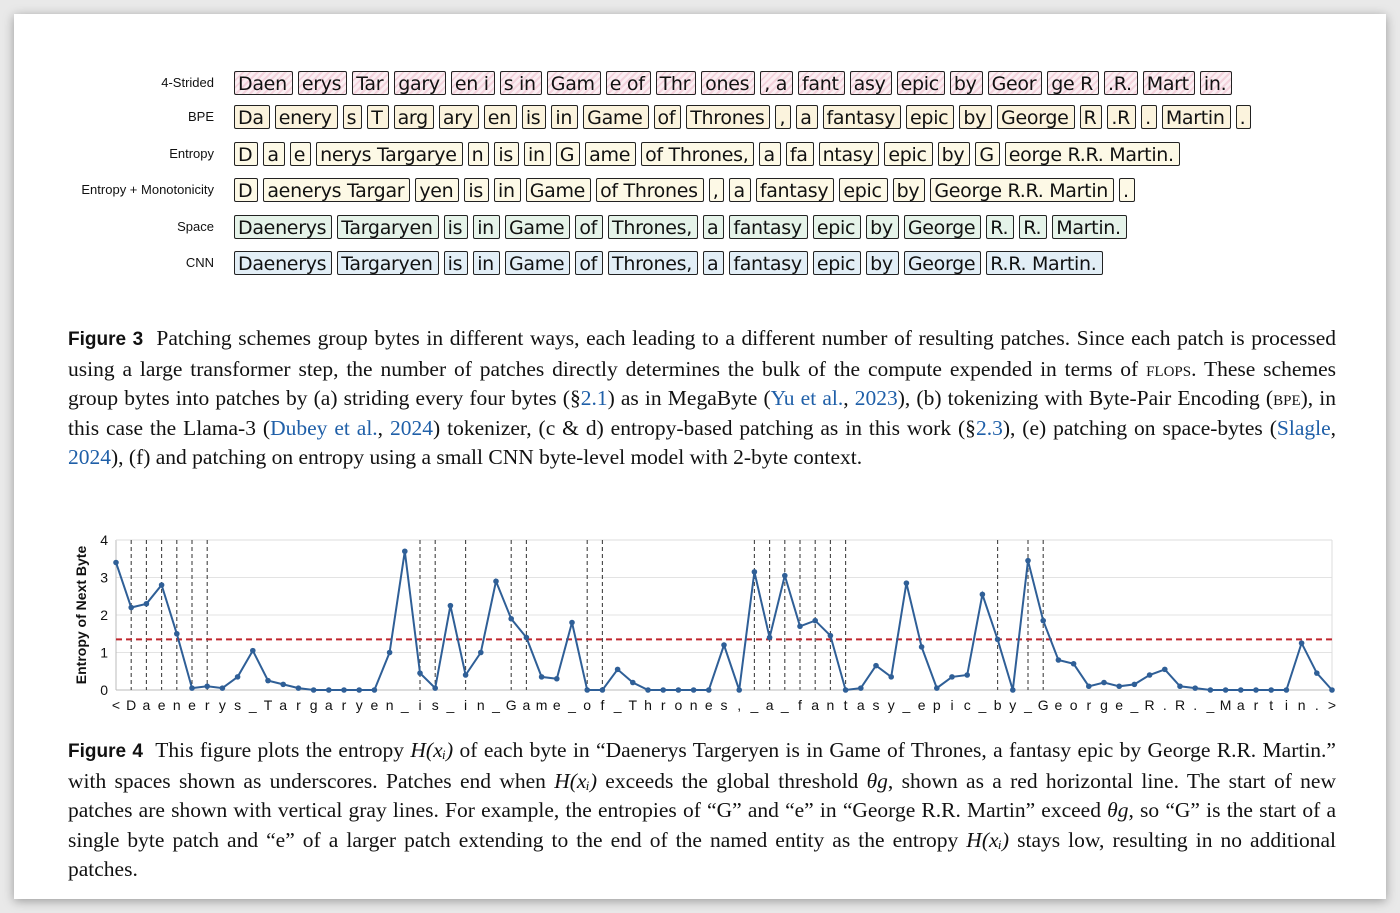 This screenshot has width=1400, height=913. Describe the element at coordinates (542, 705) in the screenshot. I see `x-tick-label: m` at that location.